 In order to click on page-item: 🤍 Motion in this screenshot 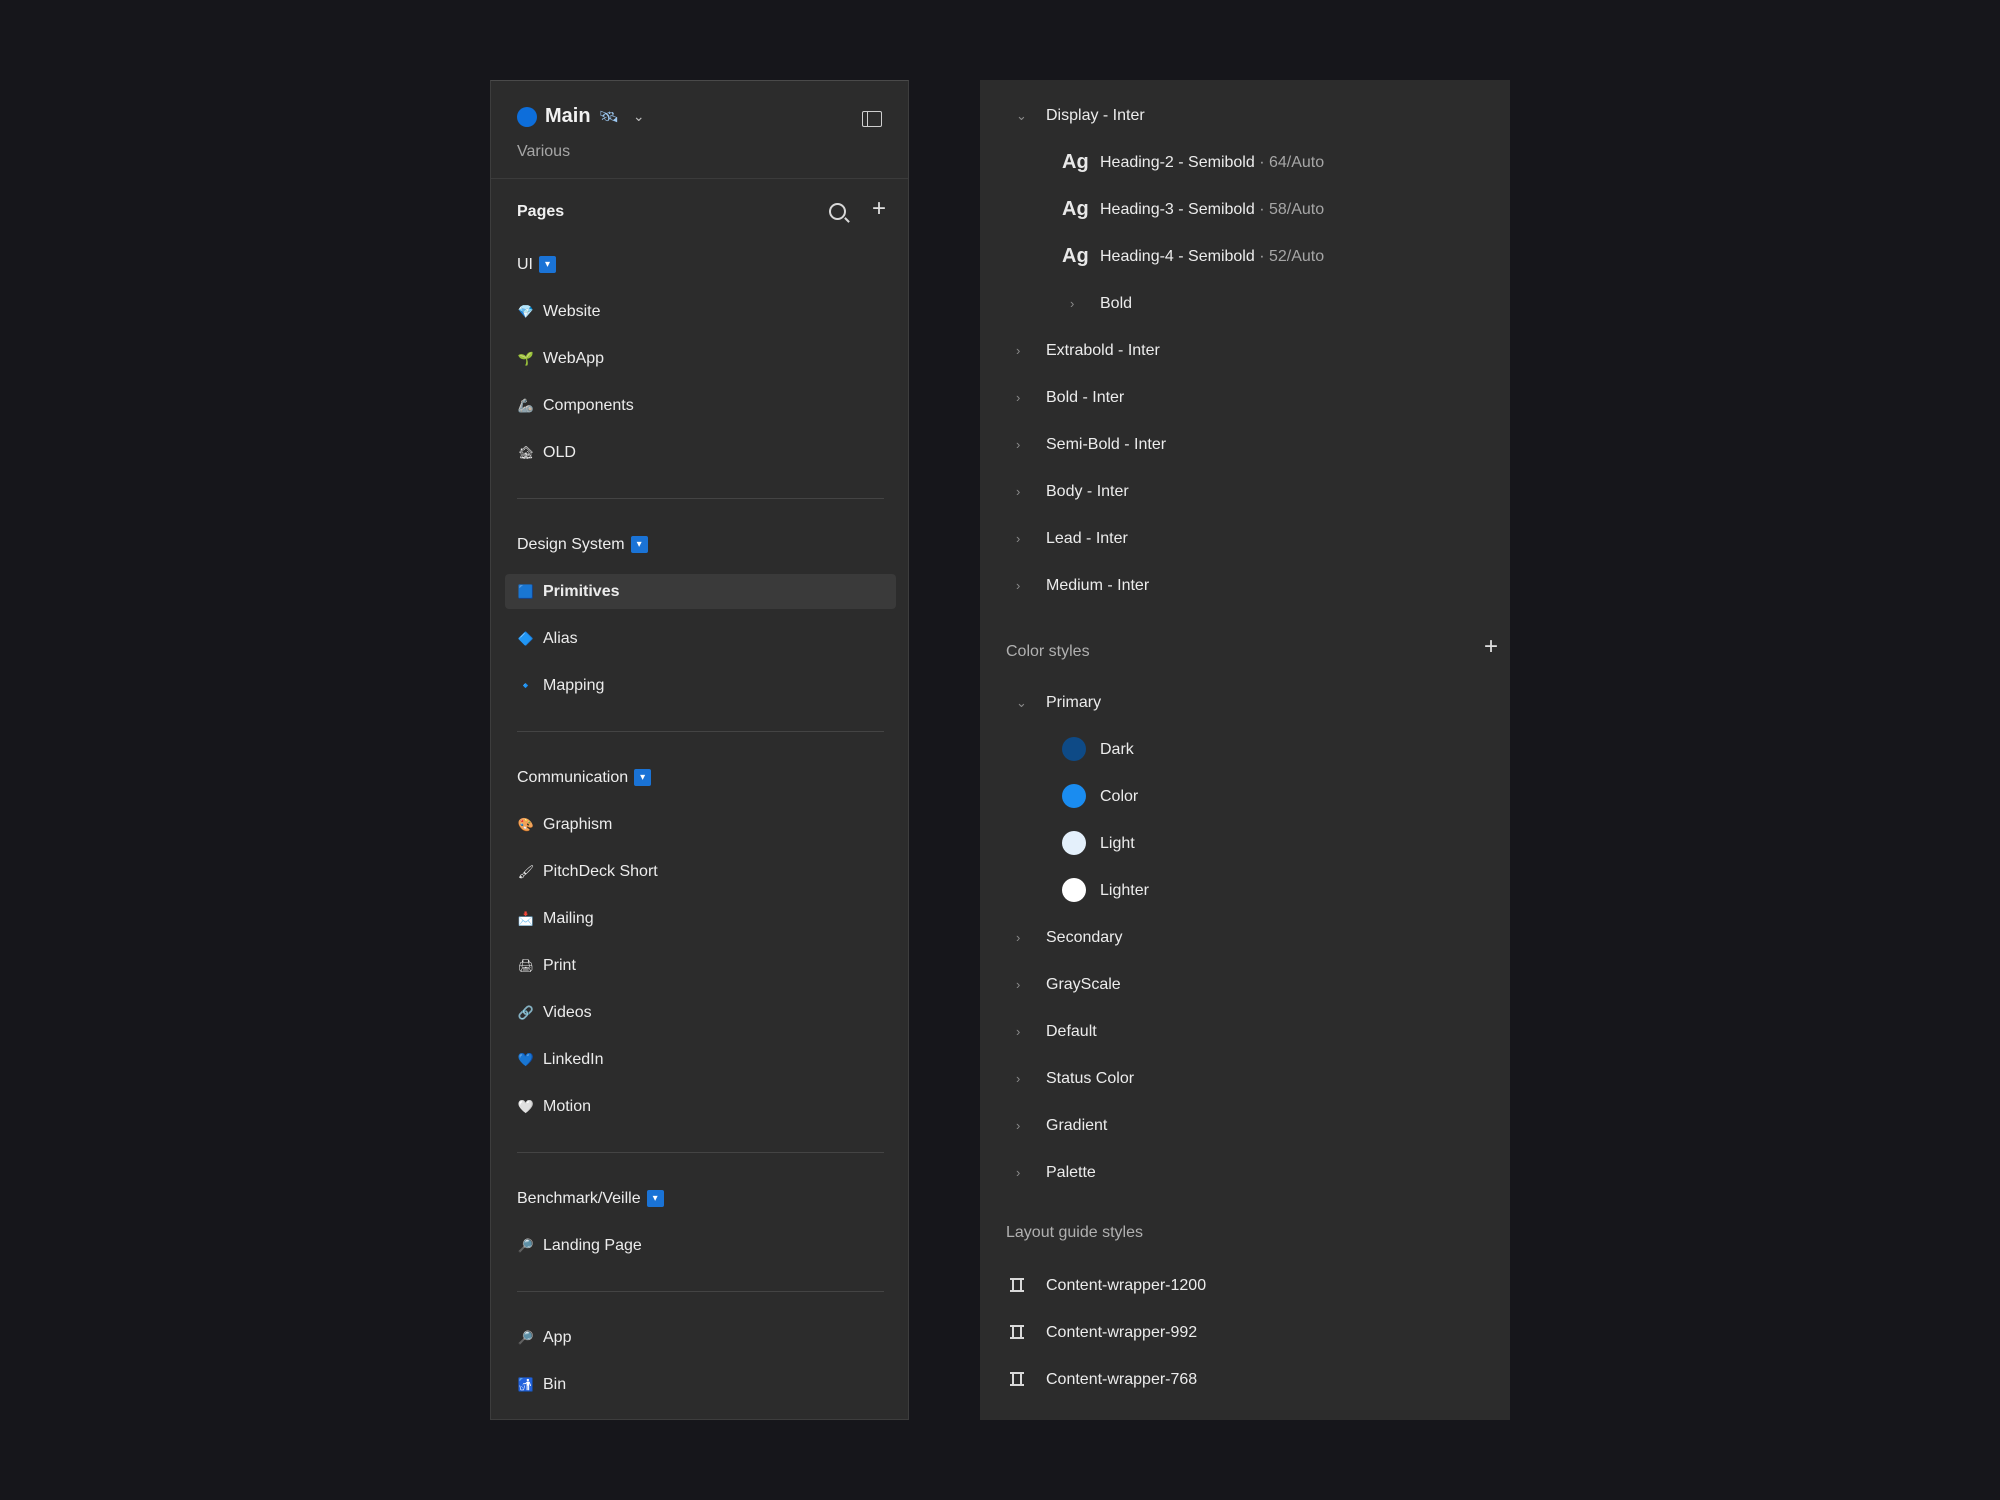, I will do `click(699, 1106)`.